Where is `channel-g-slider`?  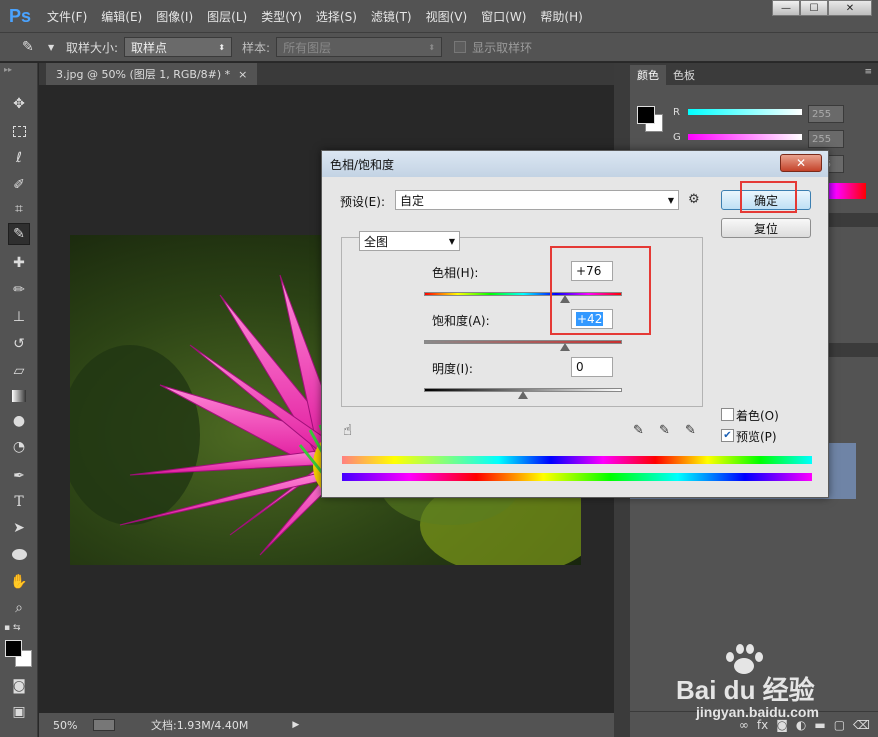 channel-g-slider is located at coordinates (745, 137).